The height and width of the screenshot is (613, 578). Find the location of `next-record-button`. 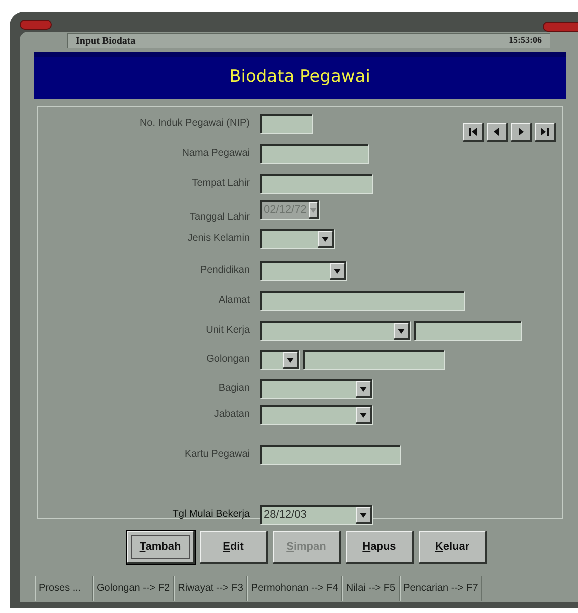

next-record-button is located at coordinates (521, 132).